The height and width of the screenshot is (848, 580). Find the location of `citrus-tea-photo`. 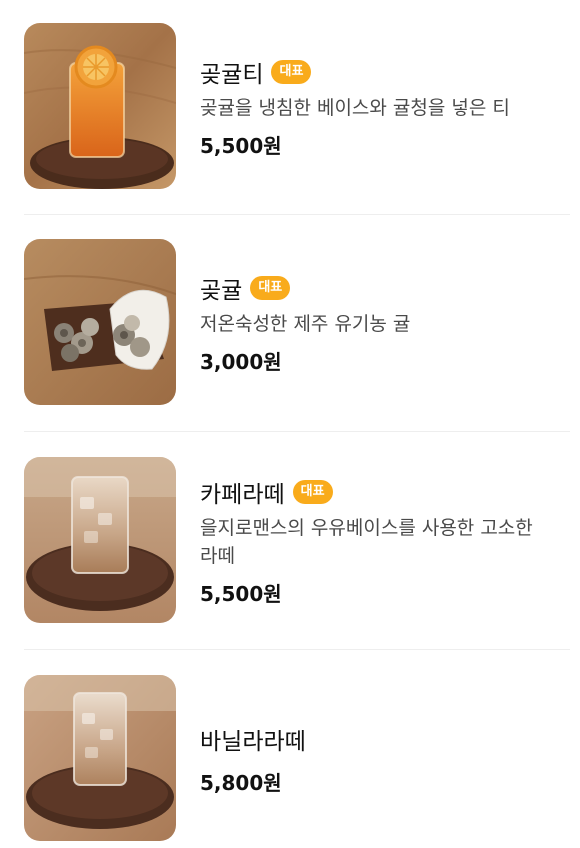

citrus-tea-photo is located at coordinates (100, 106).